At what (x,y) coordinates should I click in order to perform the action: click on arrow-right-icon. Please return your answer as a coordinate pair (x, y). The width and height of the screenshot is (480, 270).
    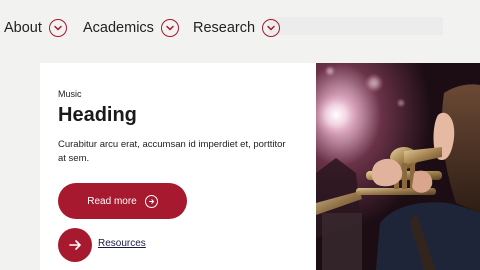
    Looking at the image, I should click on (75, 245).